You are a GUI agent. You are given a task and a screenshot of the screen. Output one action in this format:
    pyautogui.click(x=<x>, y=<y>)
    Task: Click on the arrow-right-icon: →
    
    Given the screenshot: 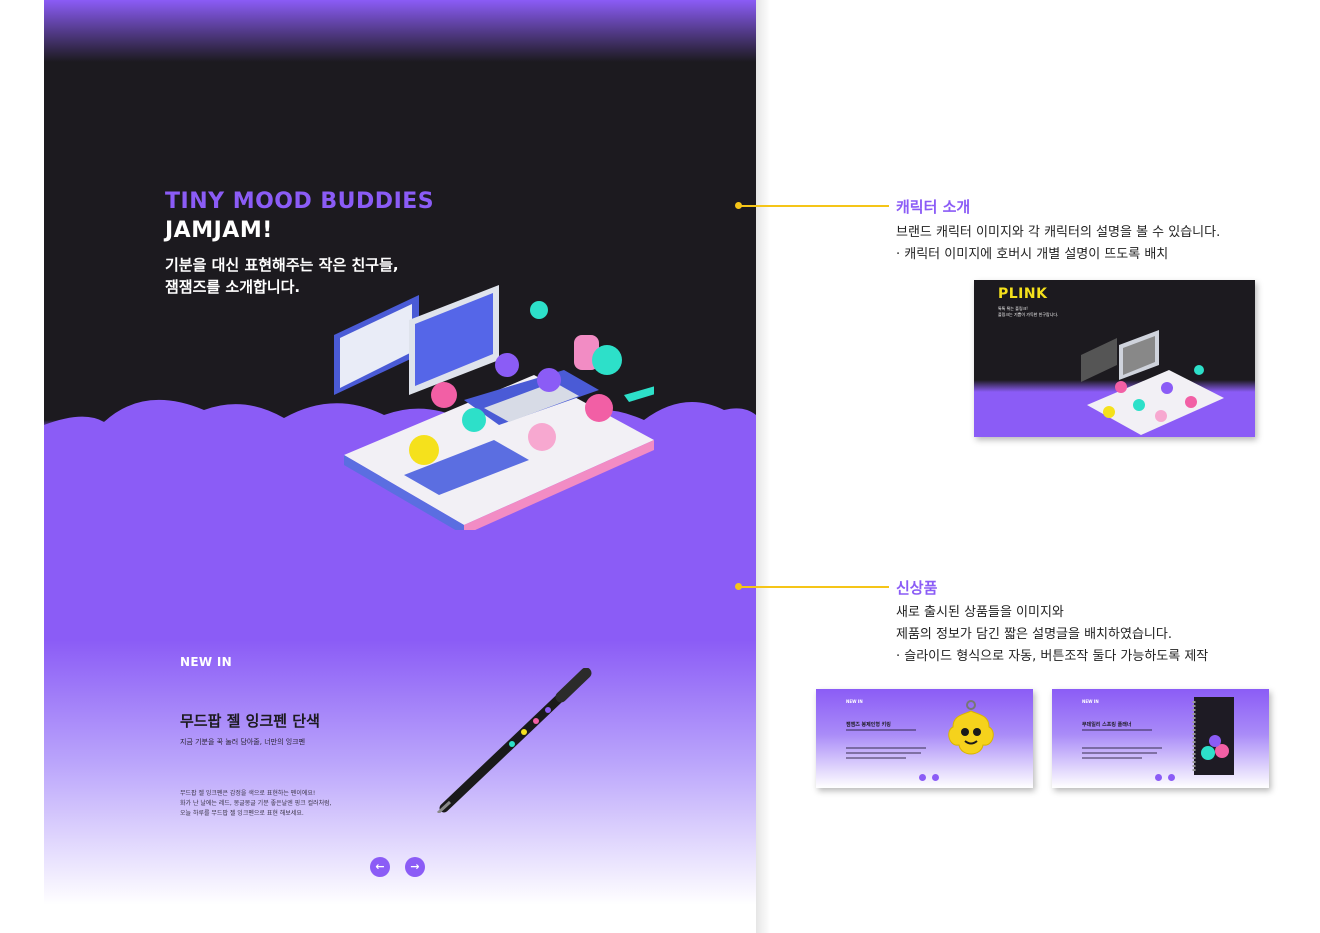 What is the action you would take?
    pyautogui.click(x=415, y=866)
    